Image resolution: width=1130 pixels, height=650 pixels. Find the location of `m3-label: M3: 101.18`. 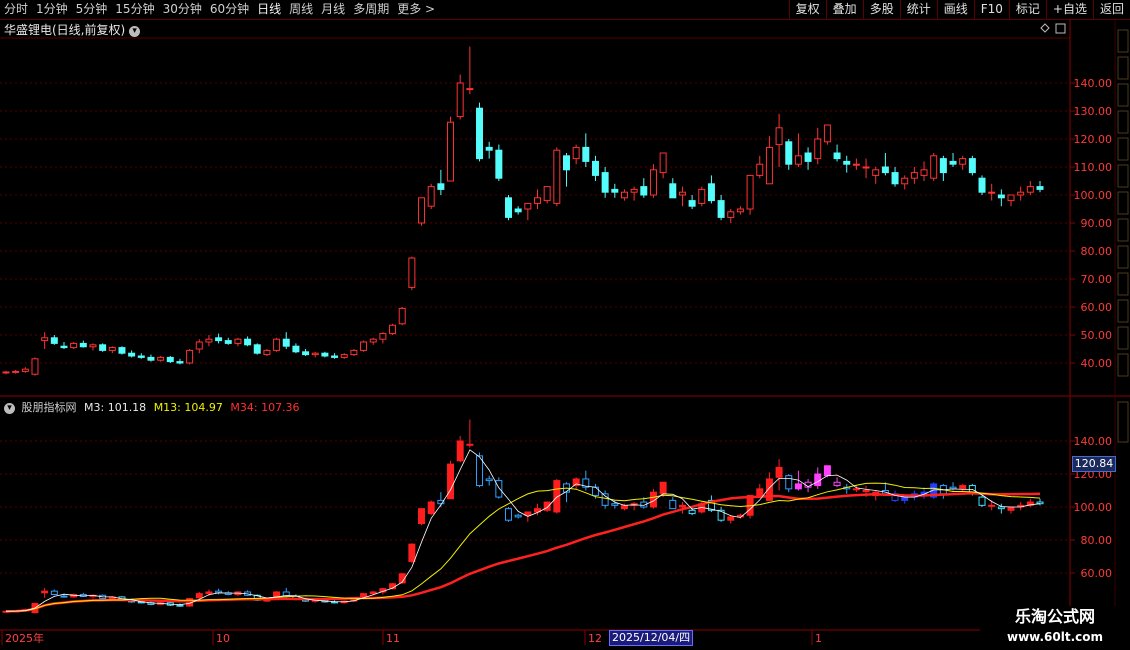

m3-label: M3: 101.18 is located at coordinates (115, 407).